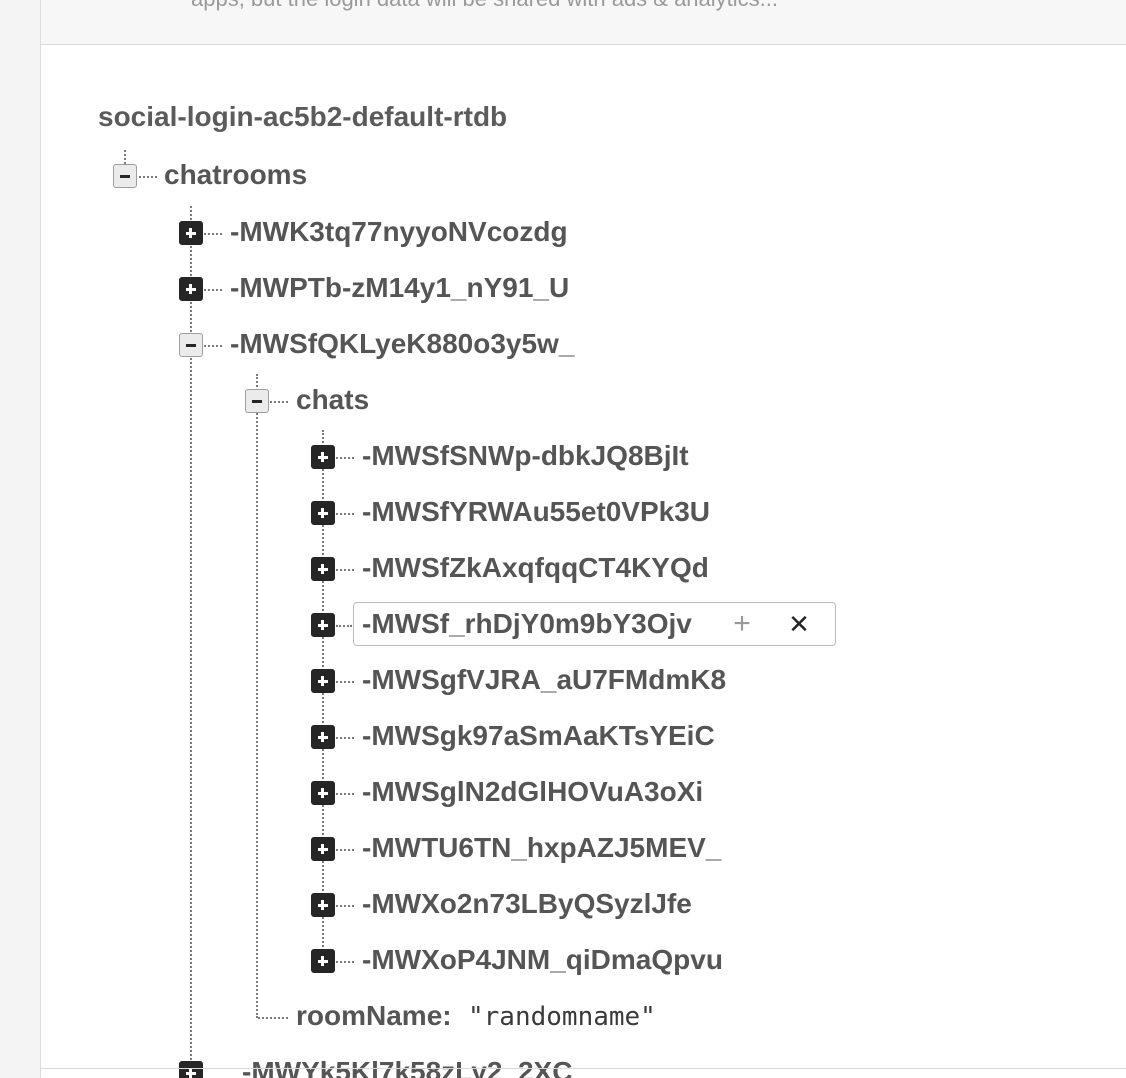 The image size is (1126, 1078). I want to click on node-chat: -MWSglN2dGlHOVuA3oXi, so click(532, 792).